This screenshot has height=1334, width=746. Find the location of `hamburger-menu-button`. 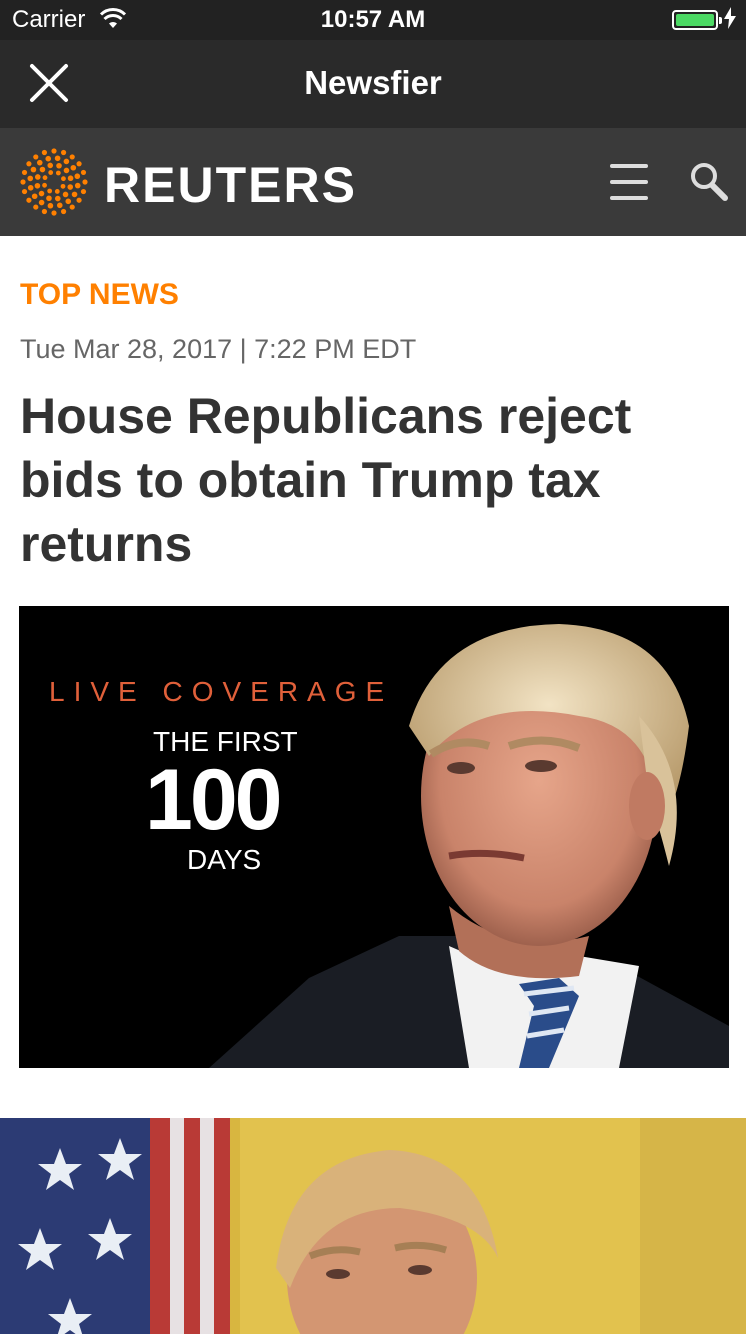

hamburger-menu-button is located at coordinates (629, 182).